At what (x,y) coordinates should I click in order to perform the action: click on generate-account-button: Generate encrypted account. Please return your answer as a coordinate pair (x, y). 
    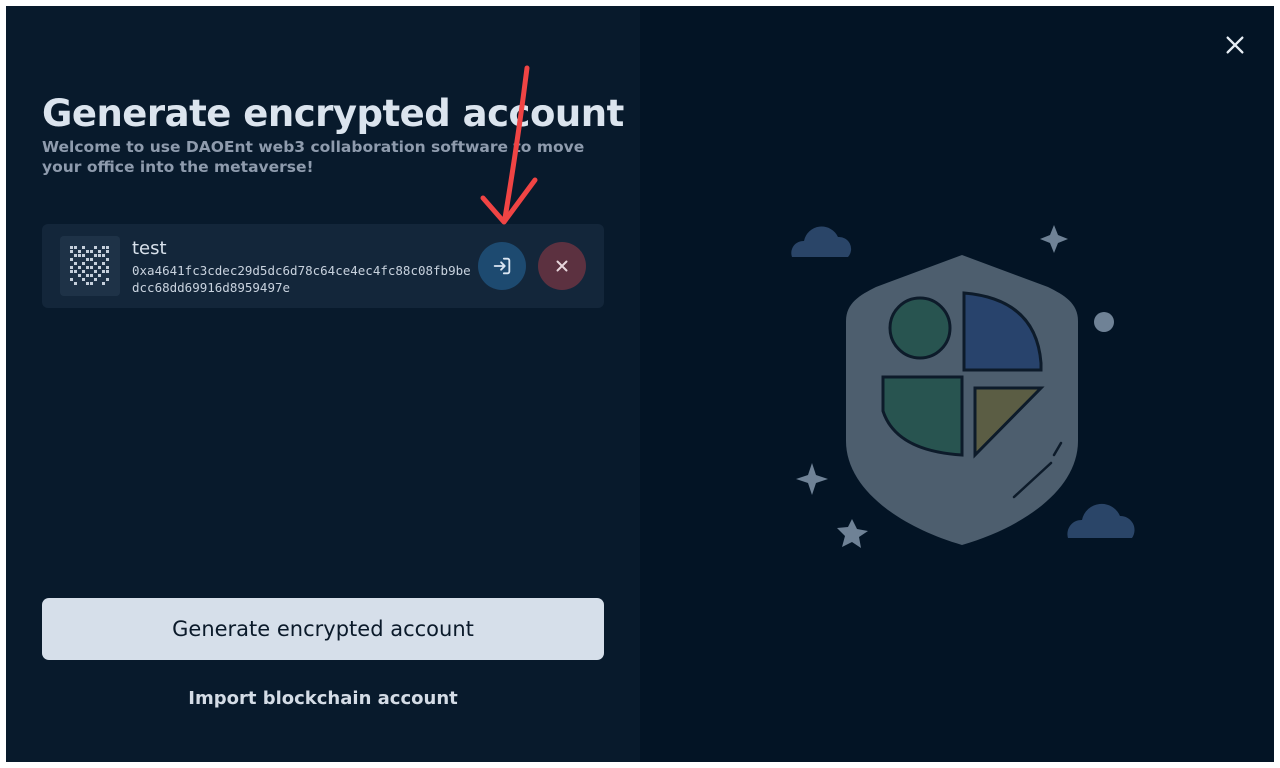
    Looking at the image, I should click on (323, 629).